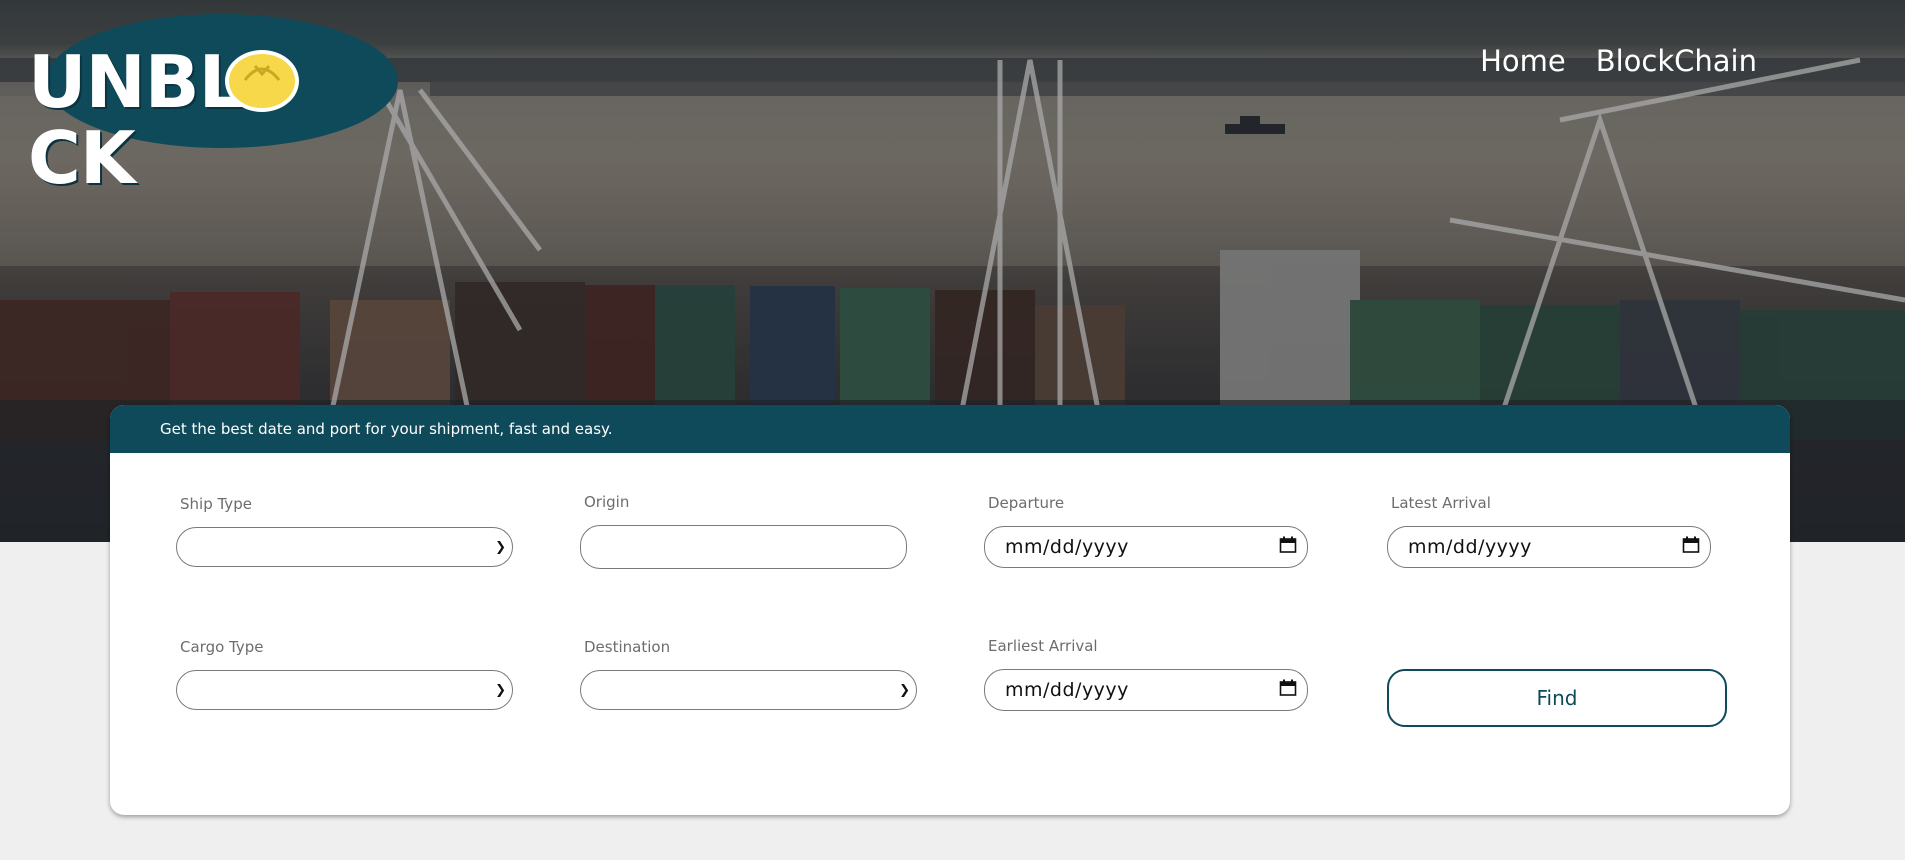  Describe the element at coordinates (1026, 503) in the screenshot. I see `departure-label: Departure` at that location.